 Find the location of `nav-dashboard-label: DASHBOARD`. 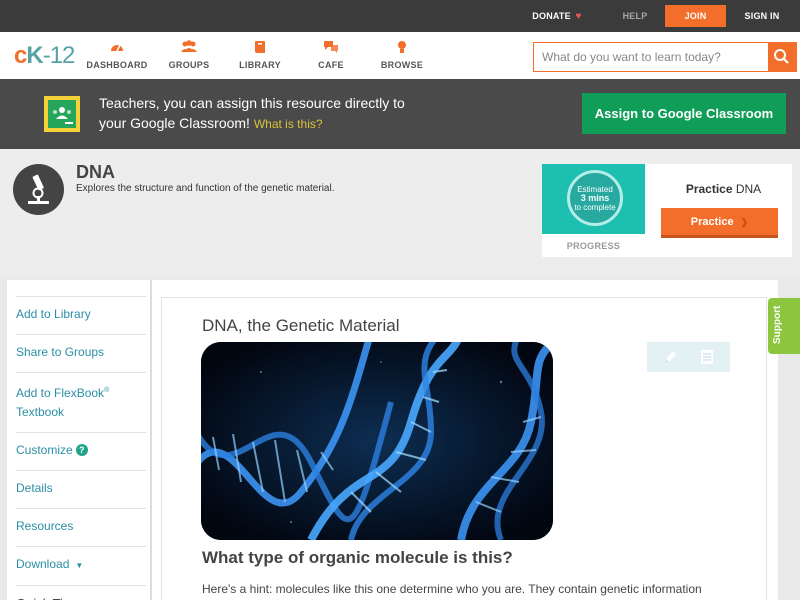

nav-dashboard-label: DASHBOARD is located at coordinates (117, 65).